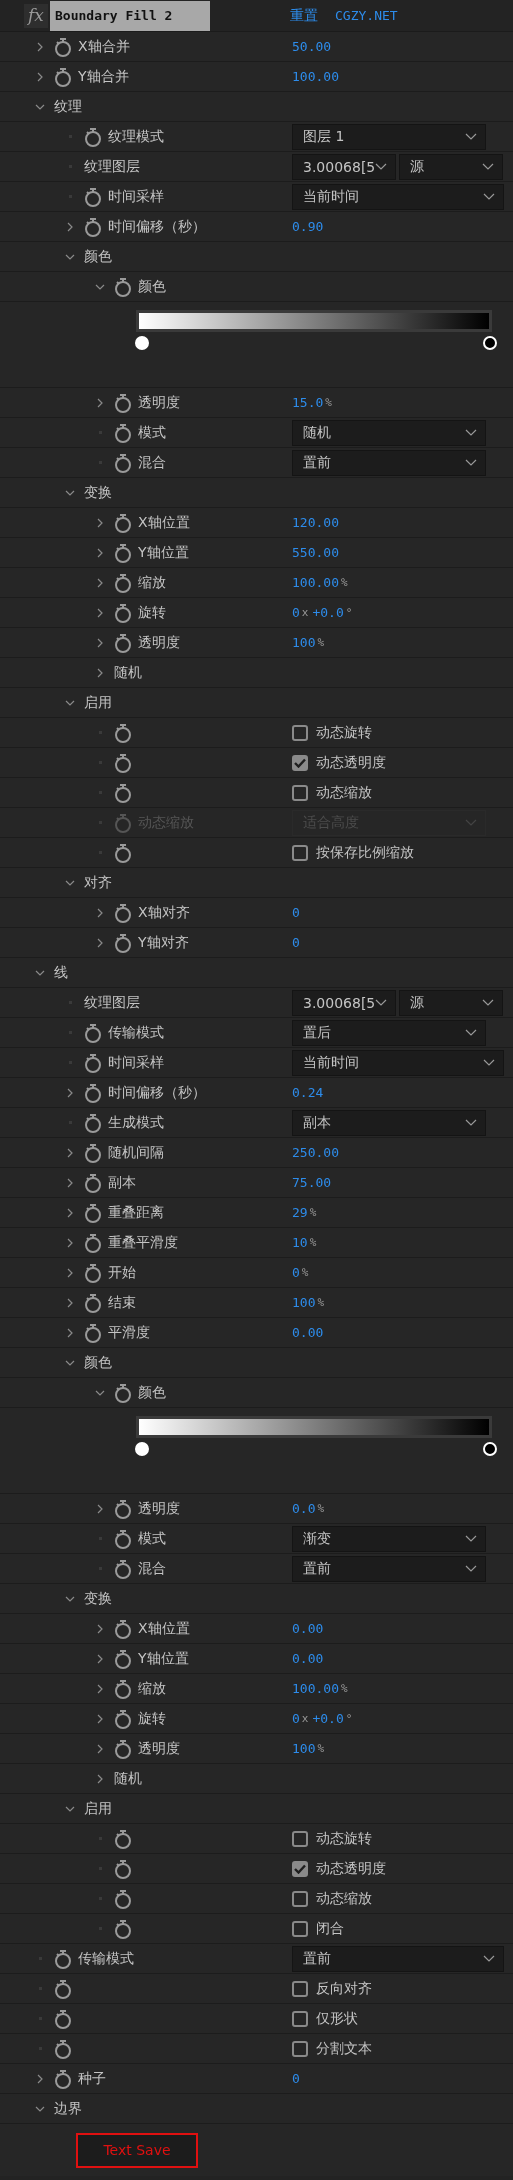 Image resolution: width=513 pixels, height=2180 pixels. What do you see at coordinates (451, 166) in the screenshot?
I see `dropdown: 源` at bounding box center [451, 166].